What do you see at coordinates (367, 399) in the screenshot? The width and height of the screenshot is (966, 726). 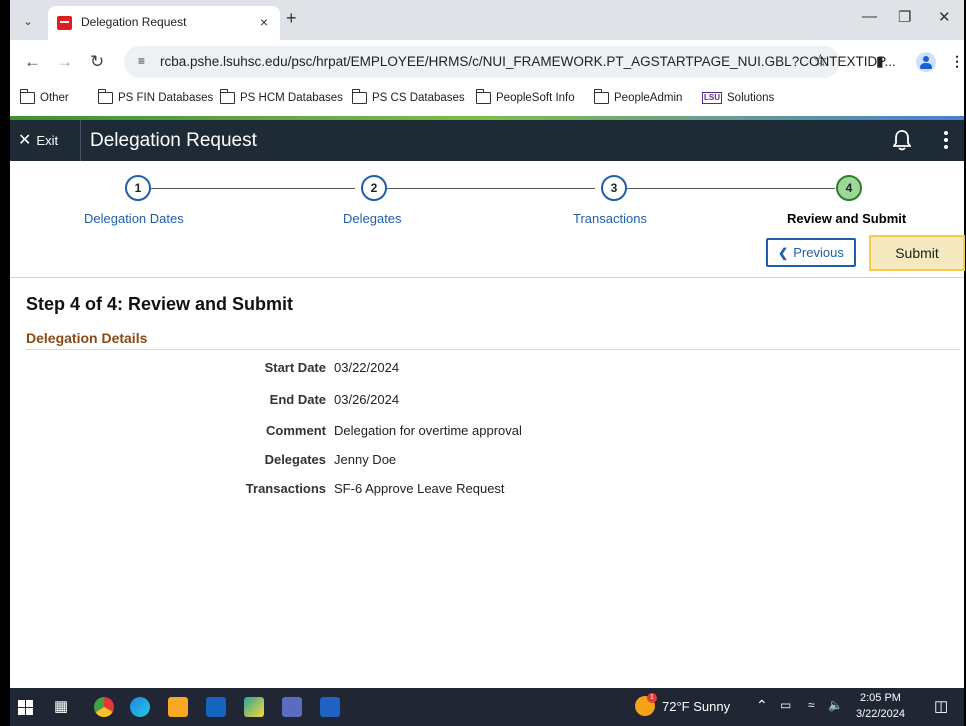 I see `end-date-value: 03/26/2024` at bounding box center [367, 399].